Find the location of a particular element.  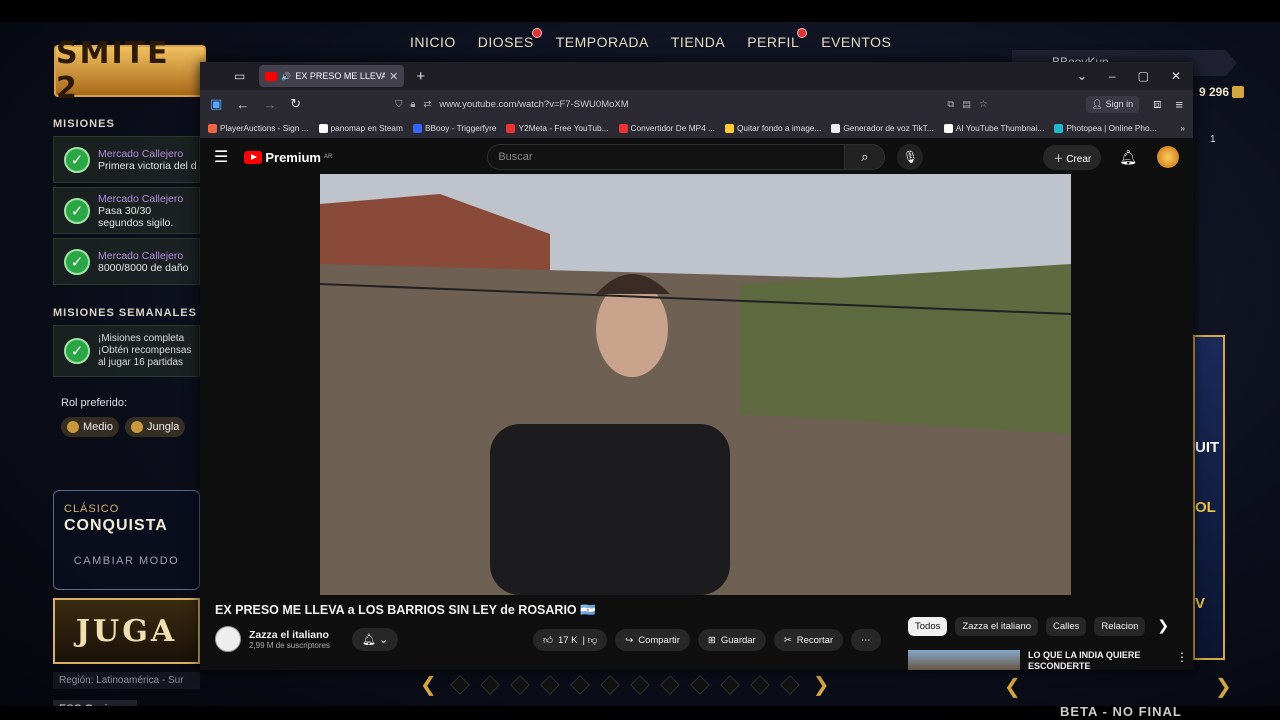

new-tab-icon: + is located at coordinates (420, 76).